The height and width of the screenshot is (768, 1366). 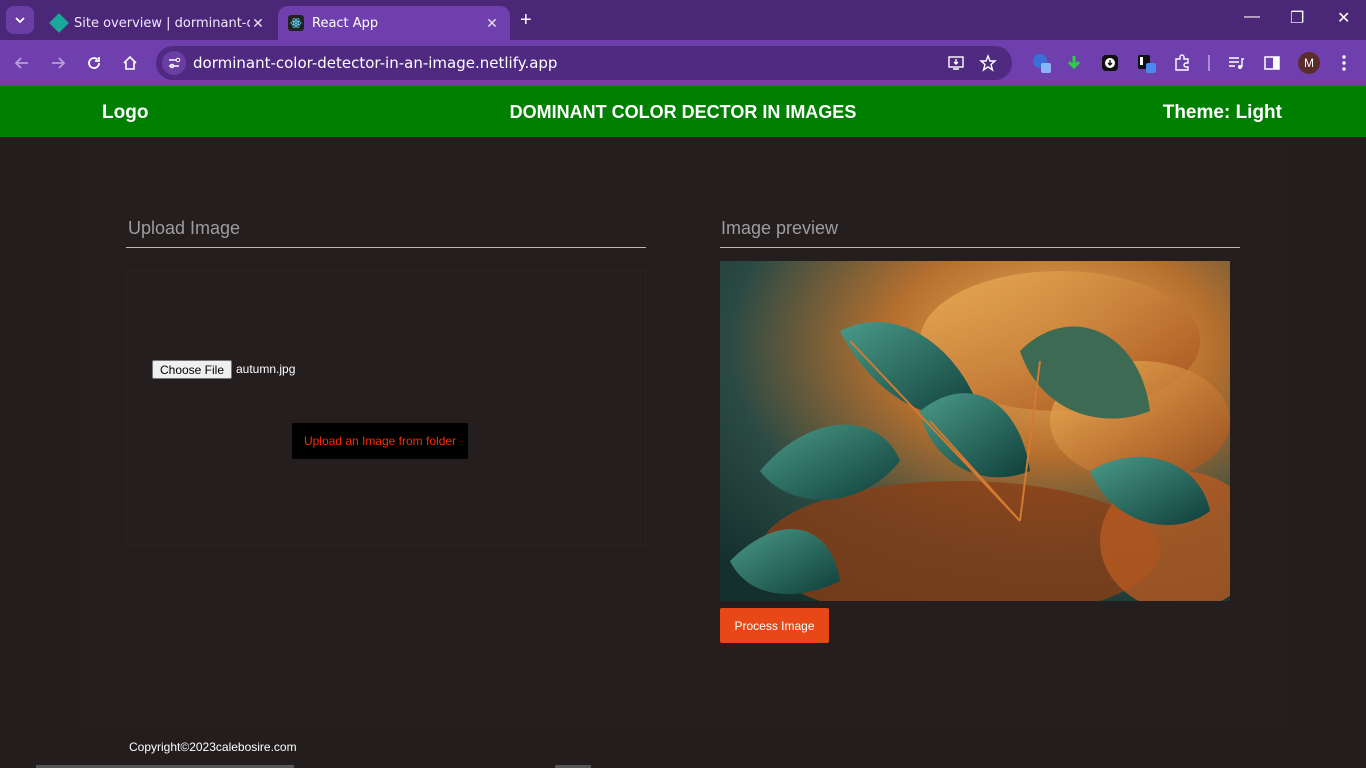 What do you see at coordinates (988, 63) in the screenshot?
I see `bookmark-star-icon` at bounding box center [988, 63].